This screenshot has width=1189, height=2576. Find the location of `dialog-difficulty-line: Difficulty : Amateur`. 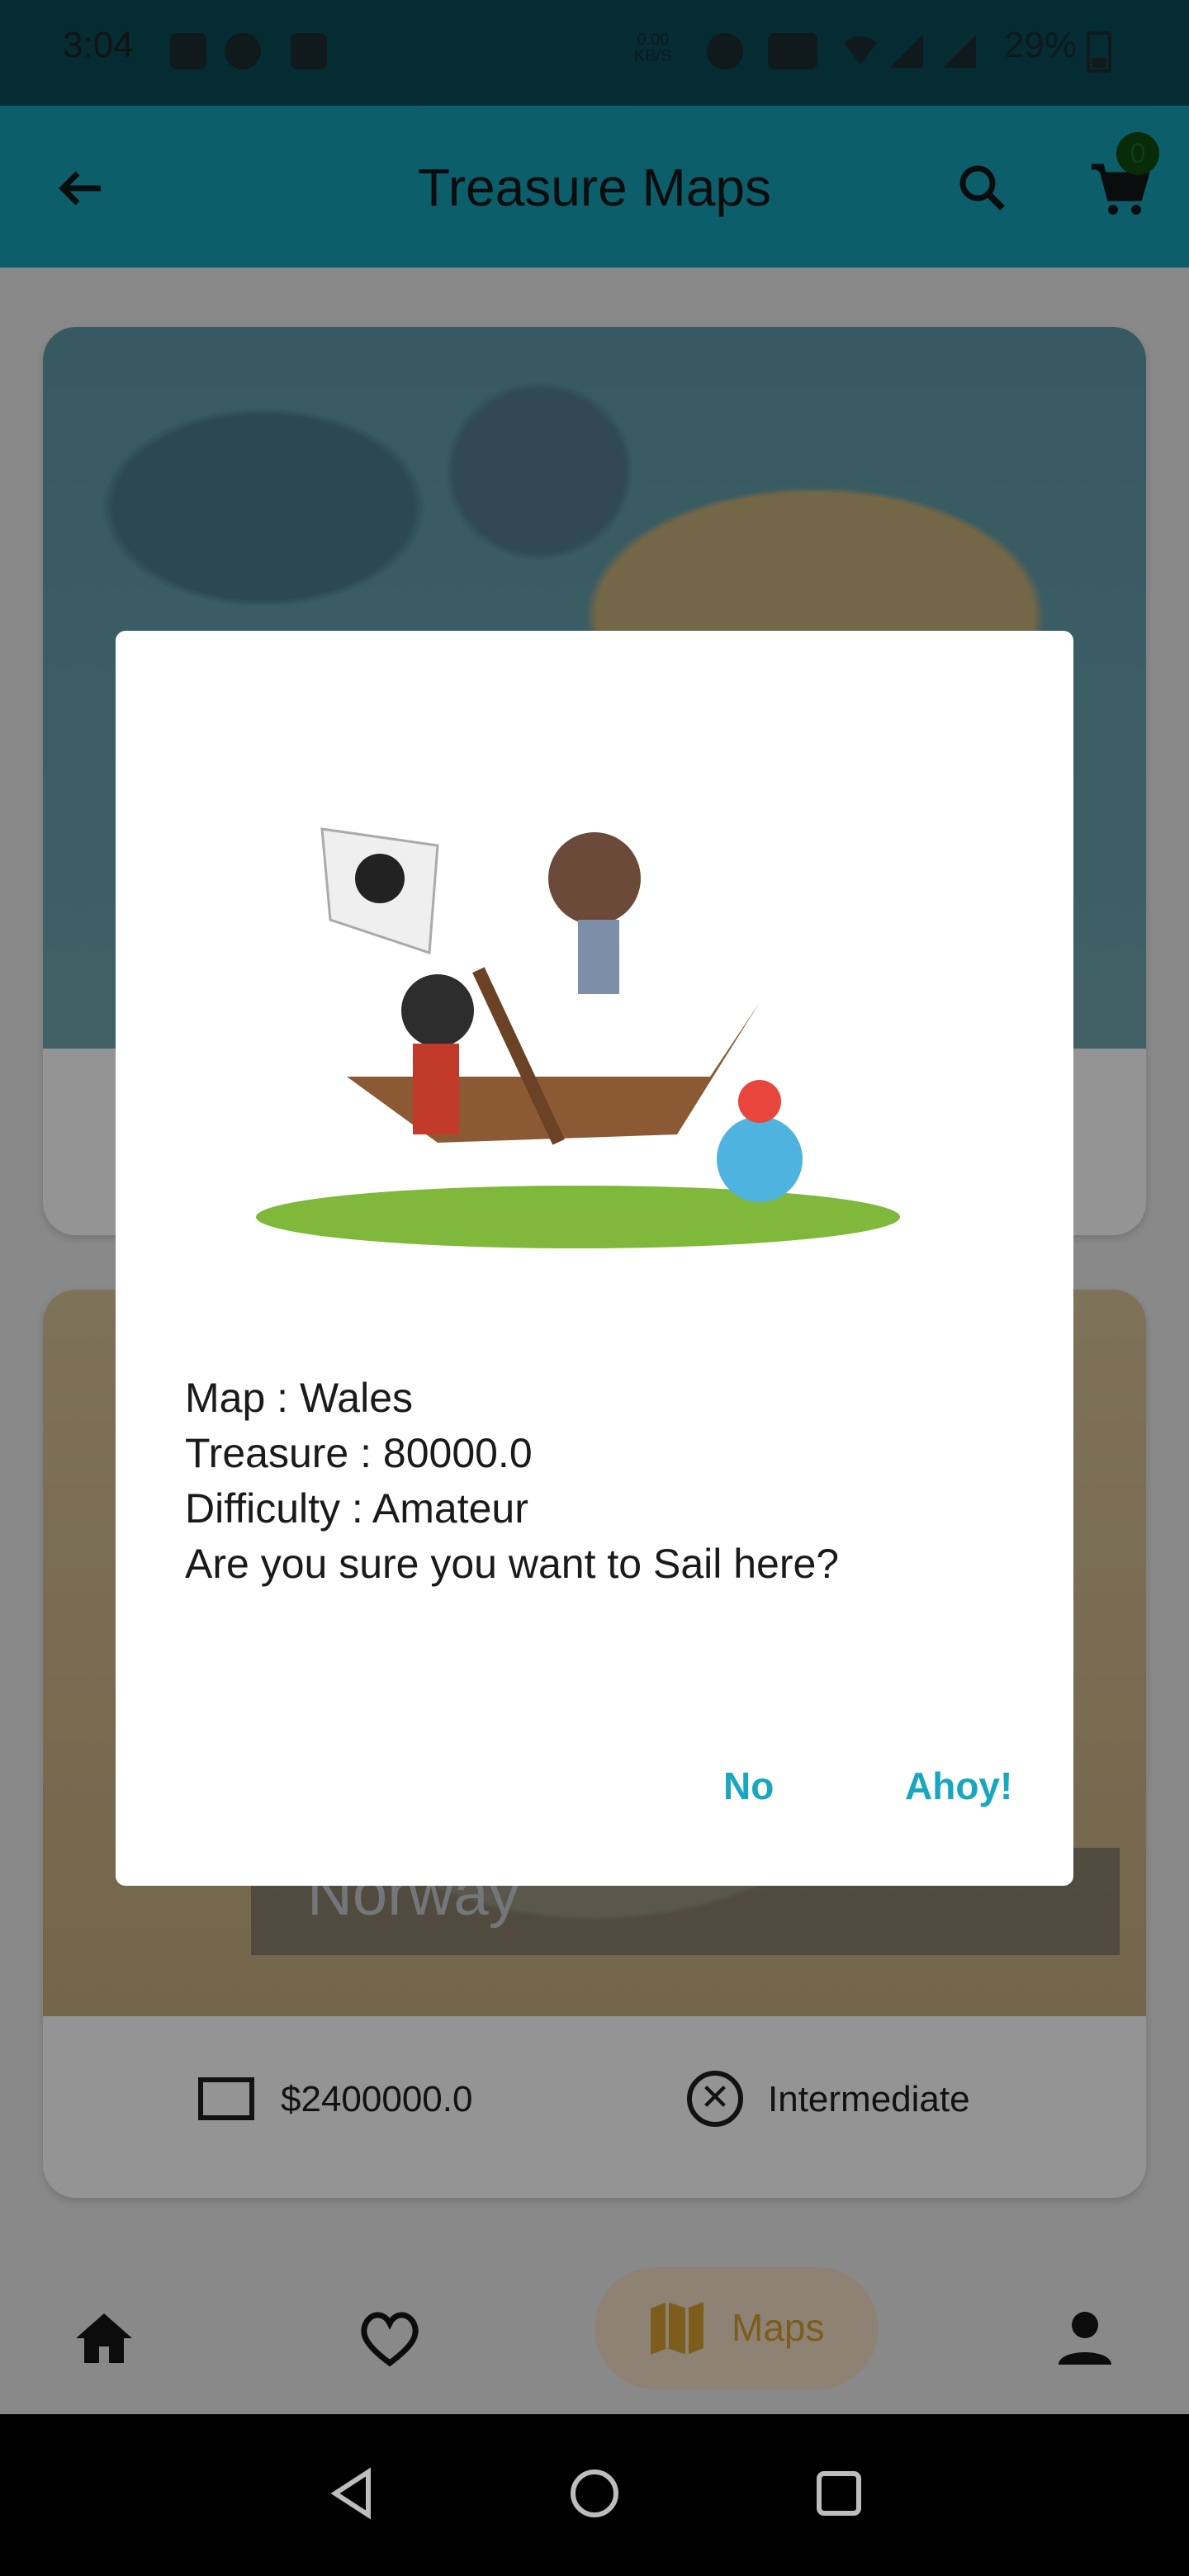

dialog-difficulty-line: Difficulty : Amateur is located at coordinates (356, 1508).